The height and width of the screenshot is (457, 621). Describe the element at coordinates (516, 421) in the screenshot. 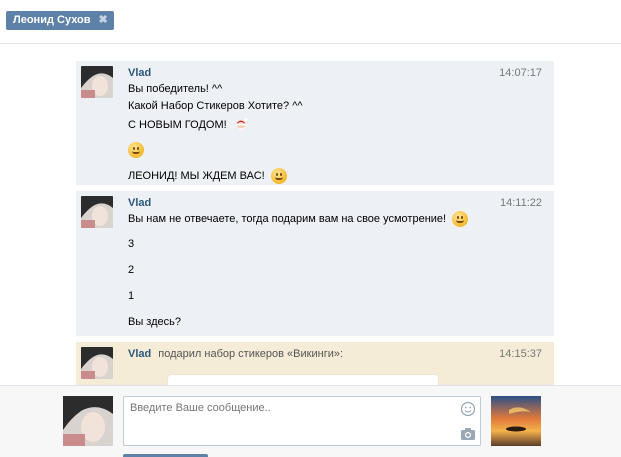

I see `recipient-avatar` at that location.